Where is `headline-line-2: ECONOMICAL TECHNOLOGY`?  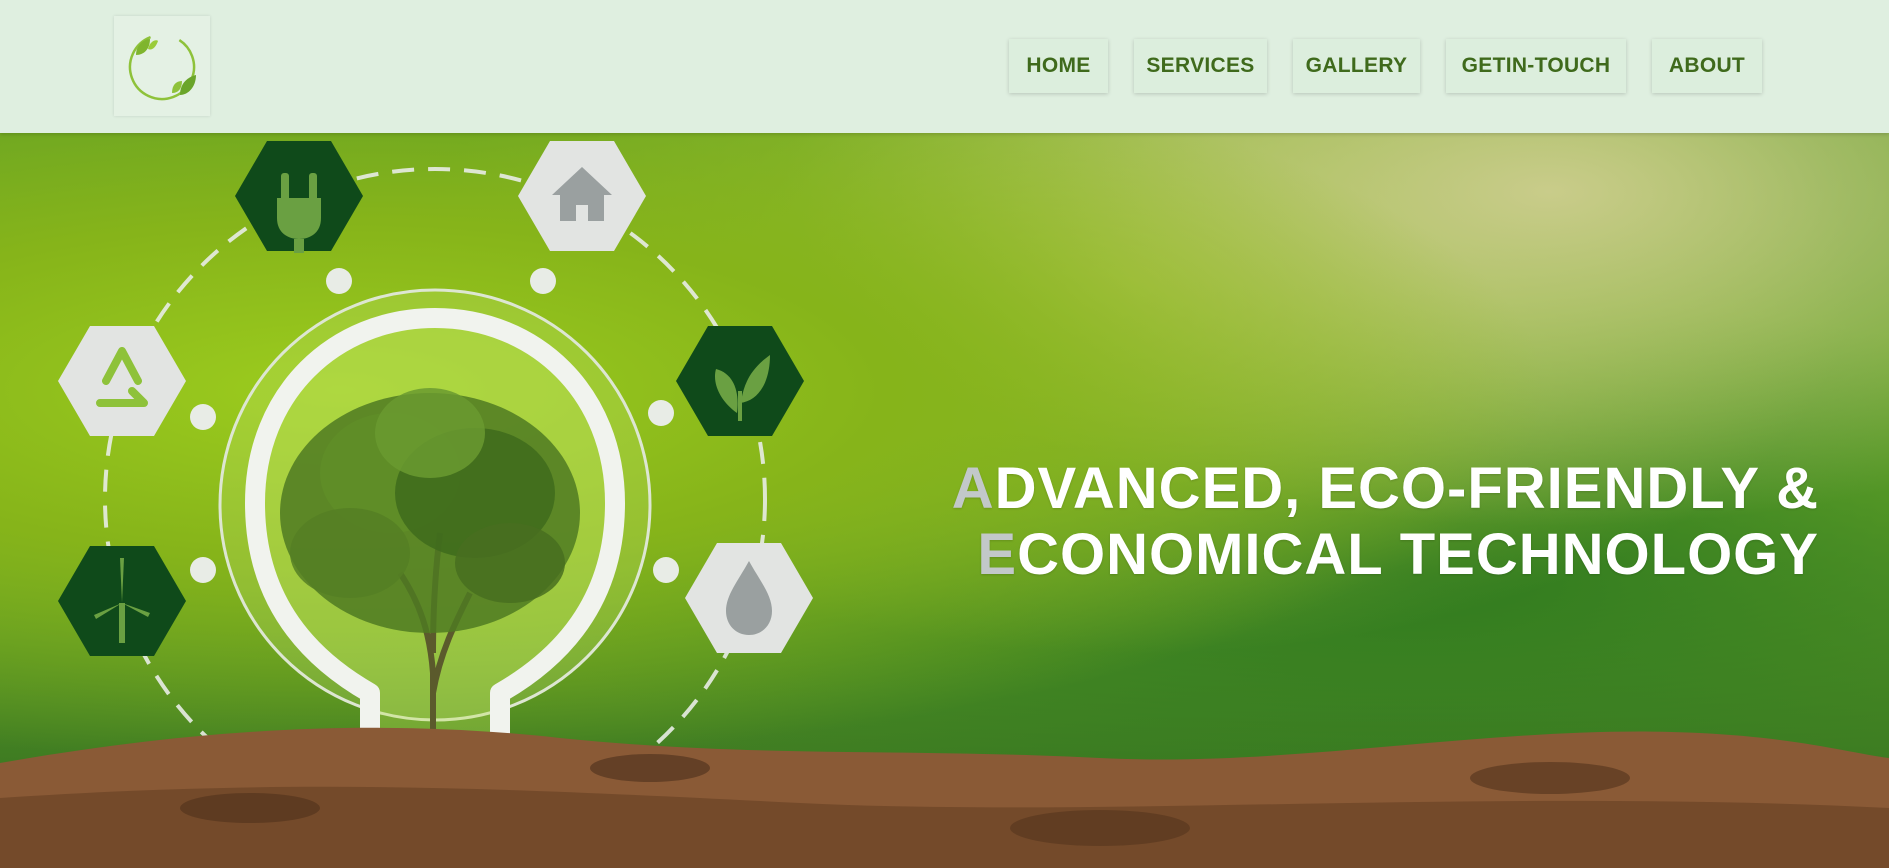 headline-line-2: ECONOMICAL TECHNOLOGY is located at coordinates (1385, 555).